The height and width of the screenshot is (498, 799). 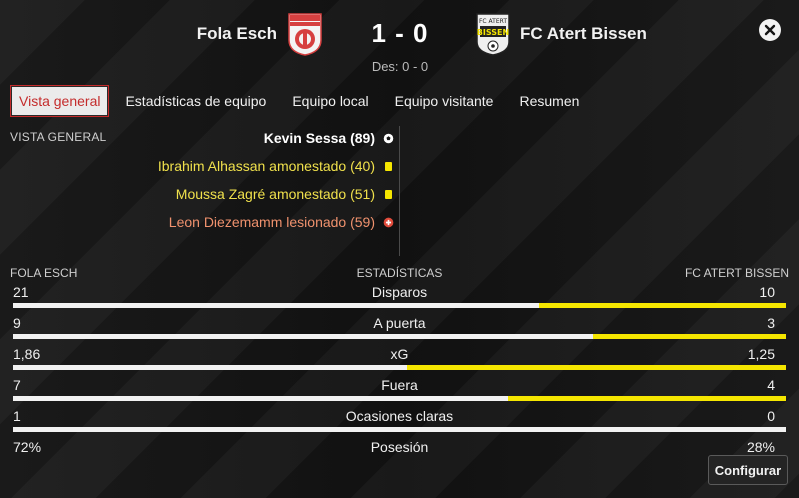 I want to click on stat-away-value: 28%, so click(x=760, y=447).